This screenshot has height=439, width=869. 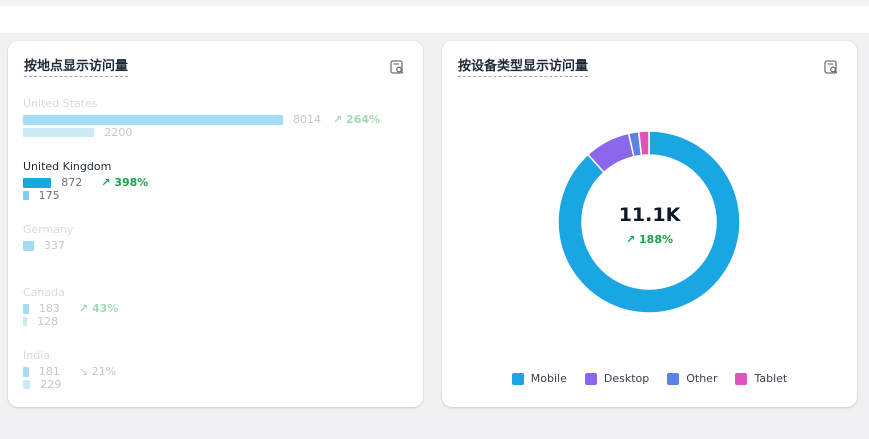 I want to click on legend-item-tablet: Tablet, so click(x=761, y=378).